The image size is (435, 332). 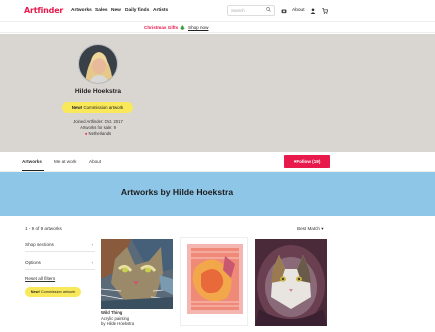 I want to click on follow-button: ♥Follow (19), so click(x=307, y=161).